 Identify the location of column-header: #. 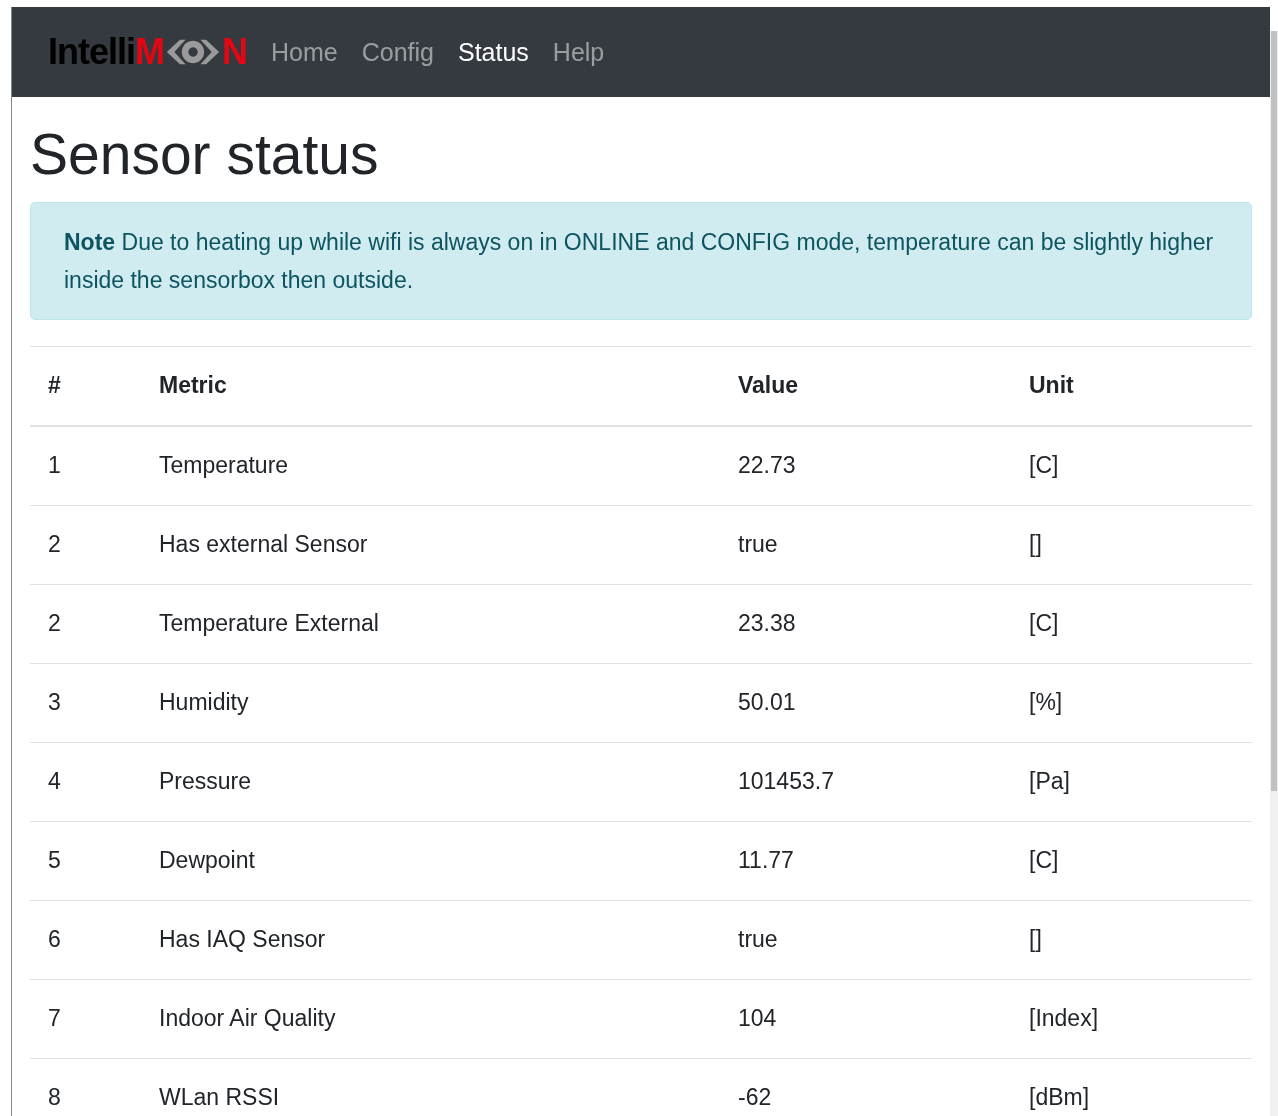
(85, 386).